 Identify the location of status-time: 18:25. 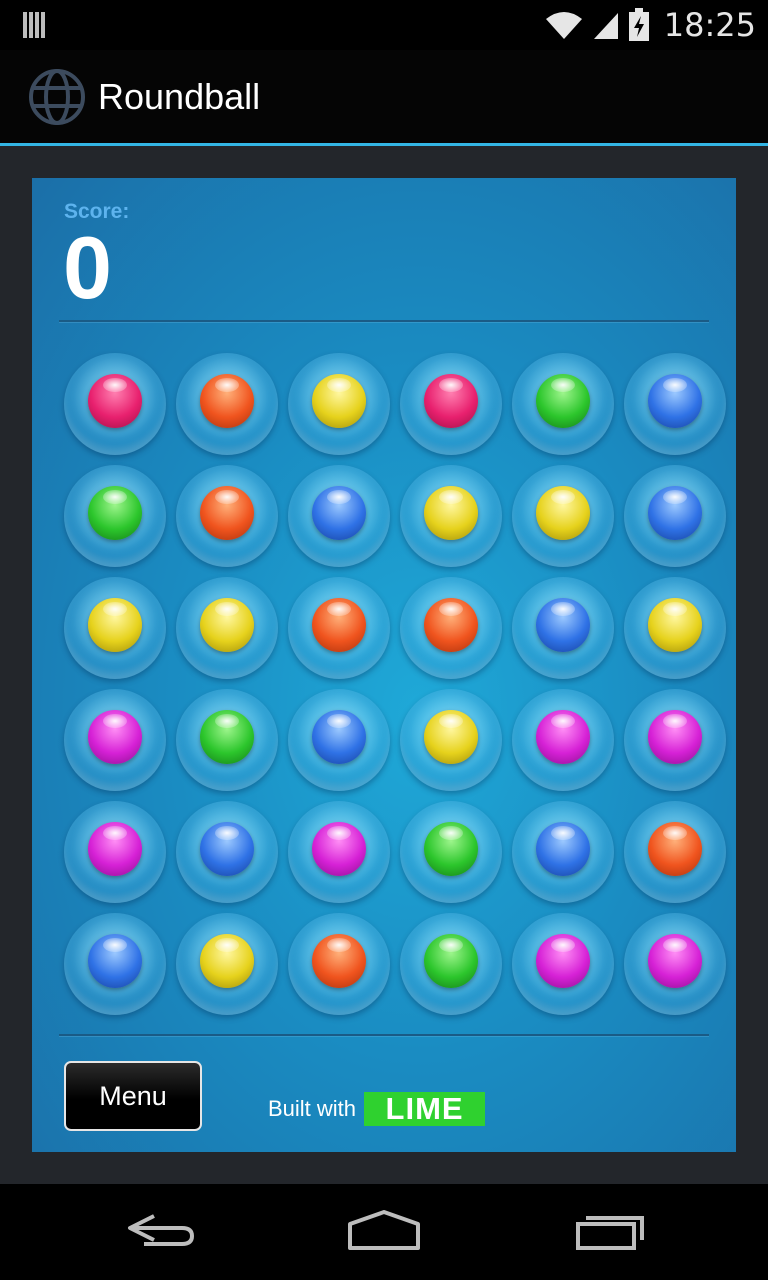
(709, 25).